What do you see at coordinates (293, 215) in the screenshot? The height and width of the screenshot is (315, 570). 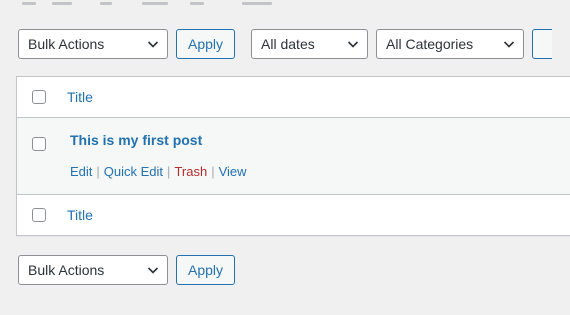 I see `table-footer-row: Title` at bounding box center [293, 215].